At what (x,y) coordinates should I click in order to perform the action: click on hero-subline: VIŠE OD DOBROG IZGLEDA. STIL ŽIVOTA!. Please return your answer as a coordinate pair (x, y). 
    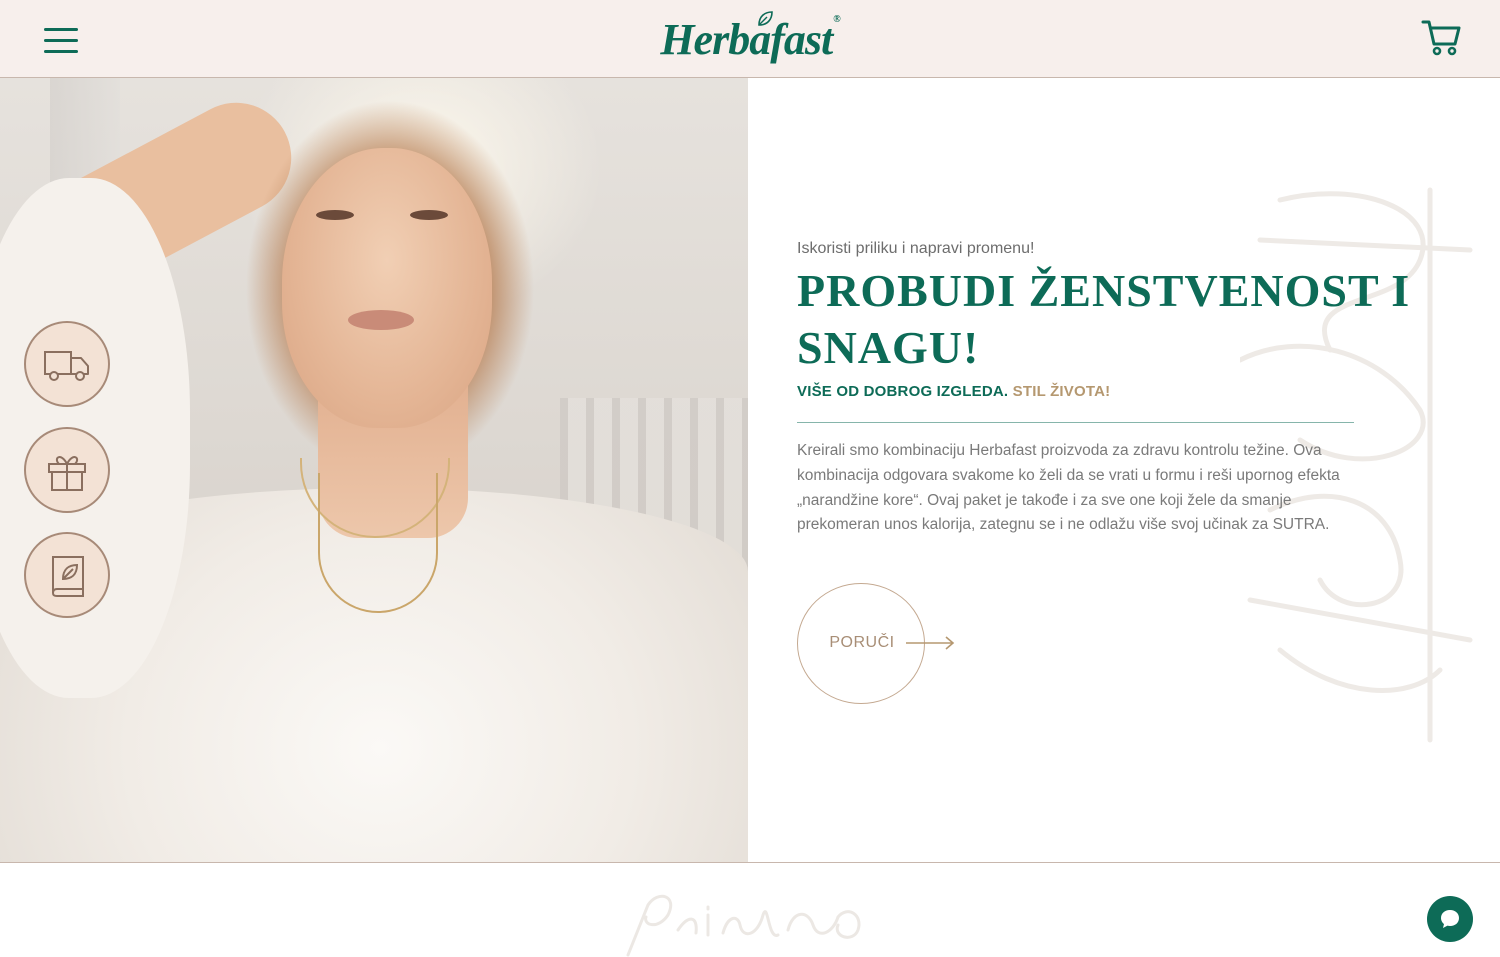
    Looking at the image, I should click on (953, 391).